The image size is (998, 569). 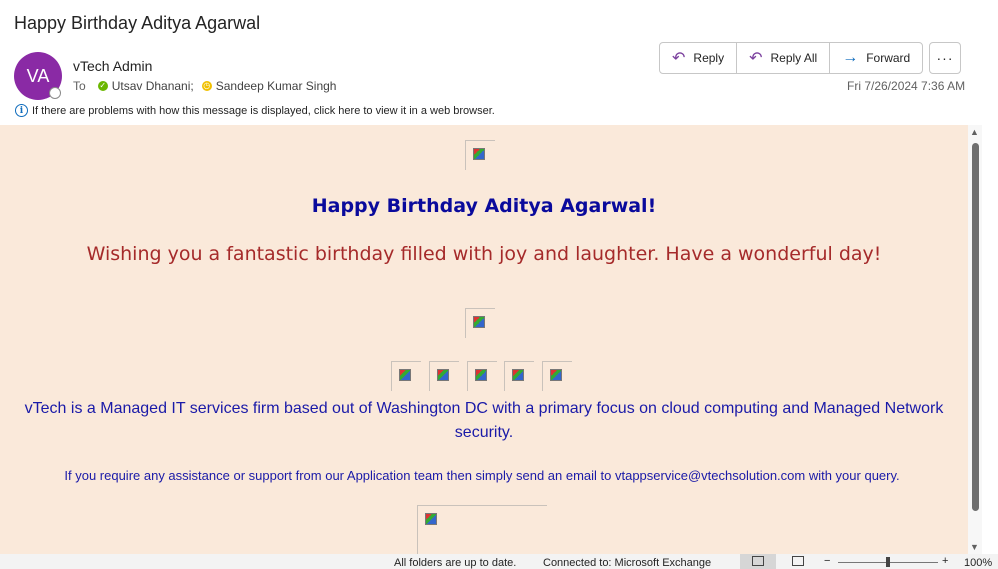 I want to click on info-icon: i, so click(x=21, y=110).